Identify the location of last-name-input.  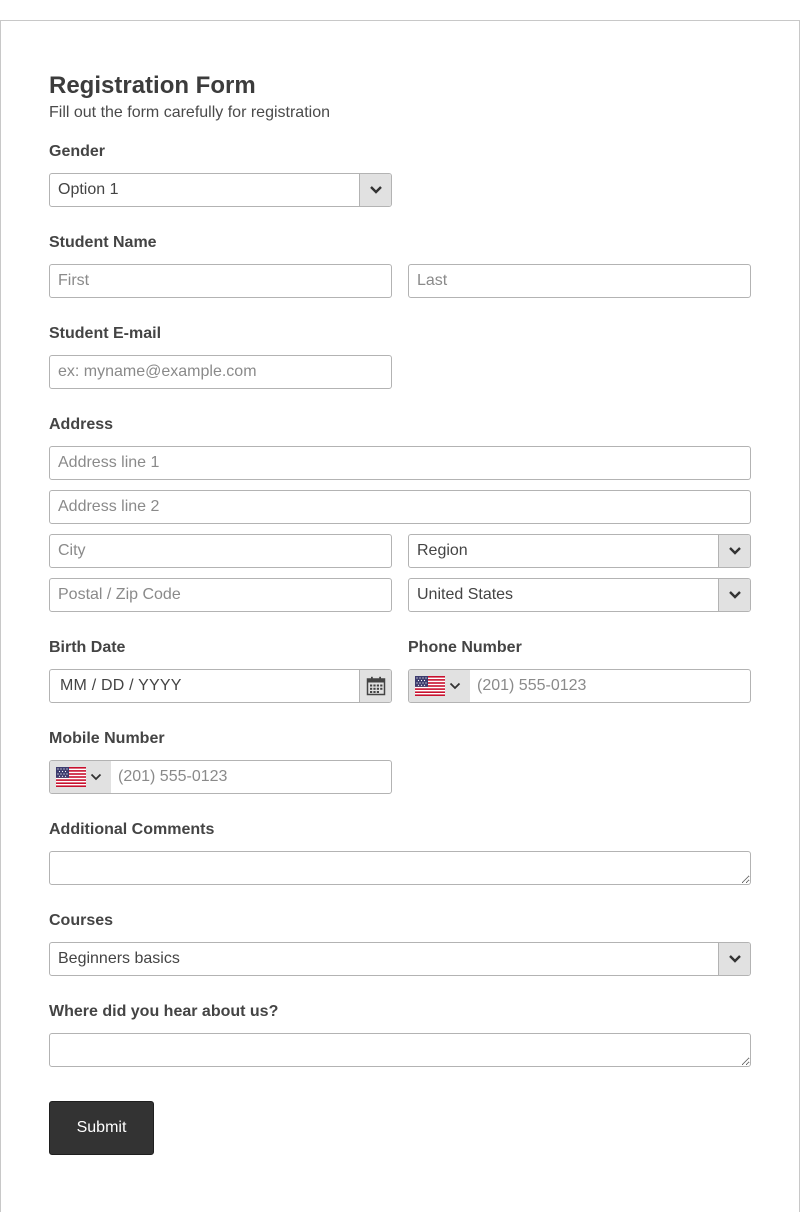
(579, 281).